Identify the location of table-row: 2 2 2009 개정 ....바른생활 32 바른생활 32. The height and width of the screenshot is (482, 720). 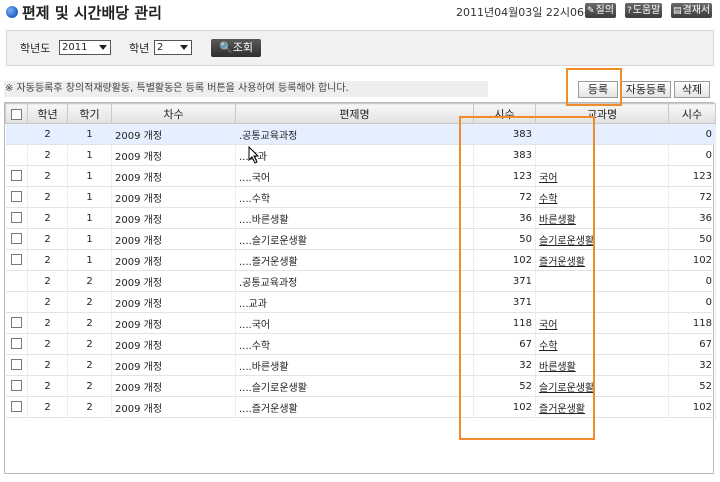
(360, 365).